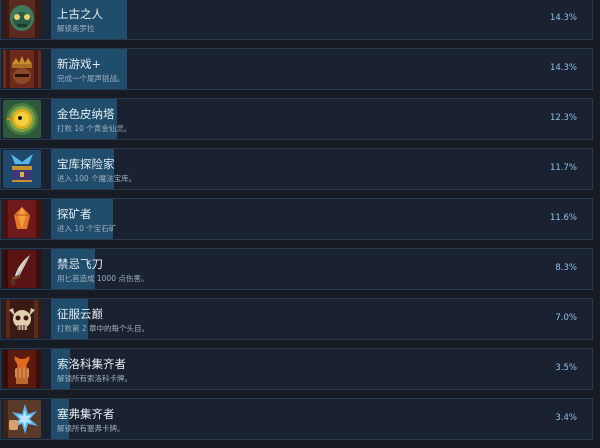 The width and height of the screenshot is (600, 448). Describe the element at coordinates (22, 19) in the screenshot. I see `ancient-robot-icon` at that location.